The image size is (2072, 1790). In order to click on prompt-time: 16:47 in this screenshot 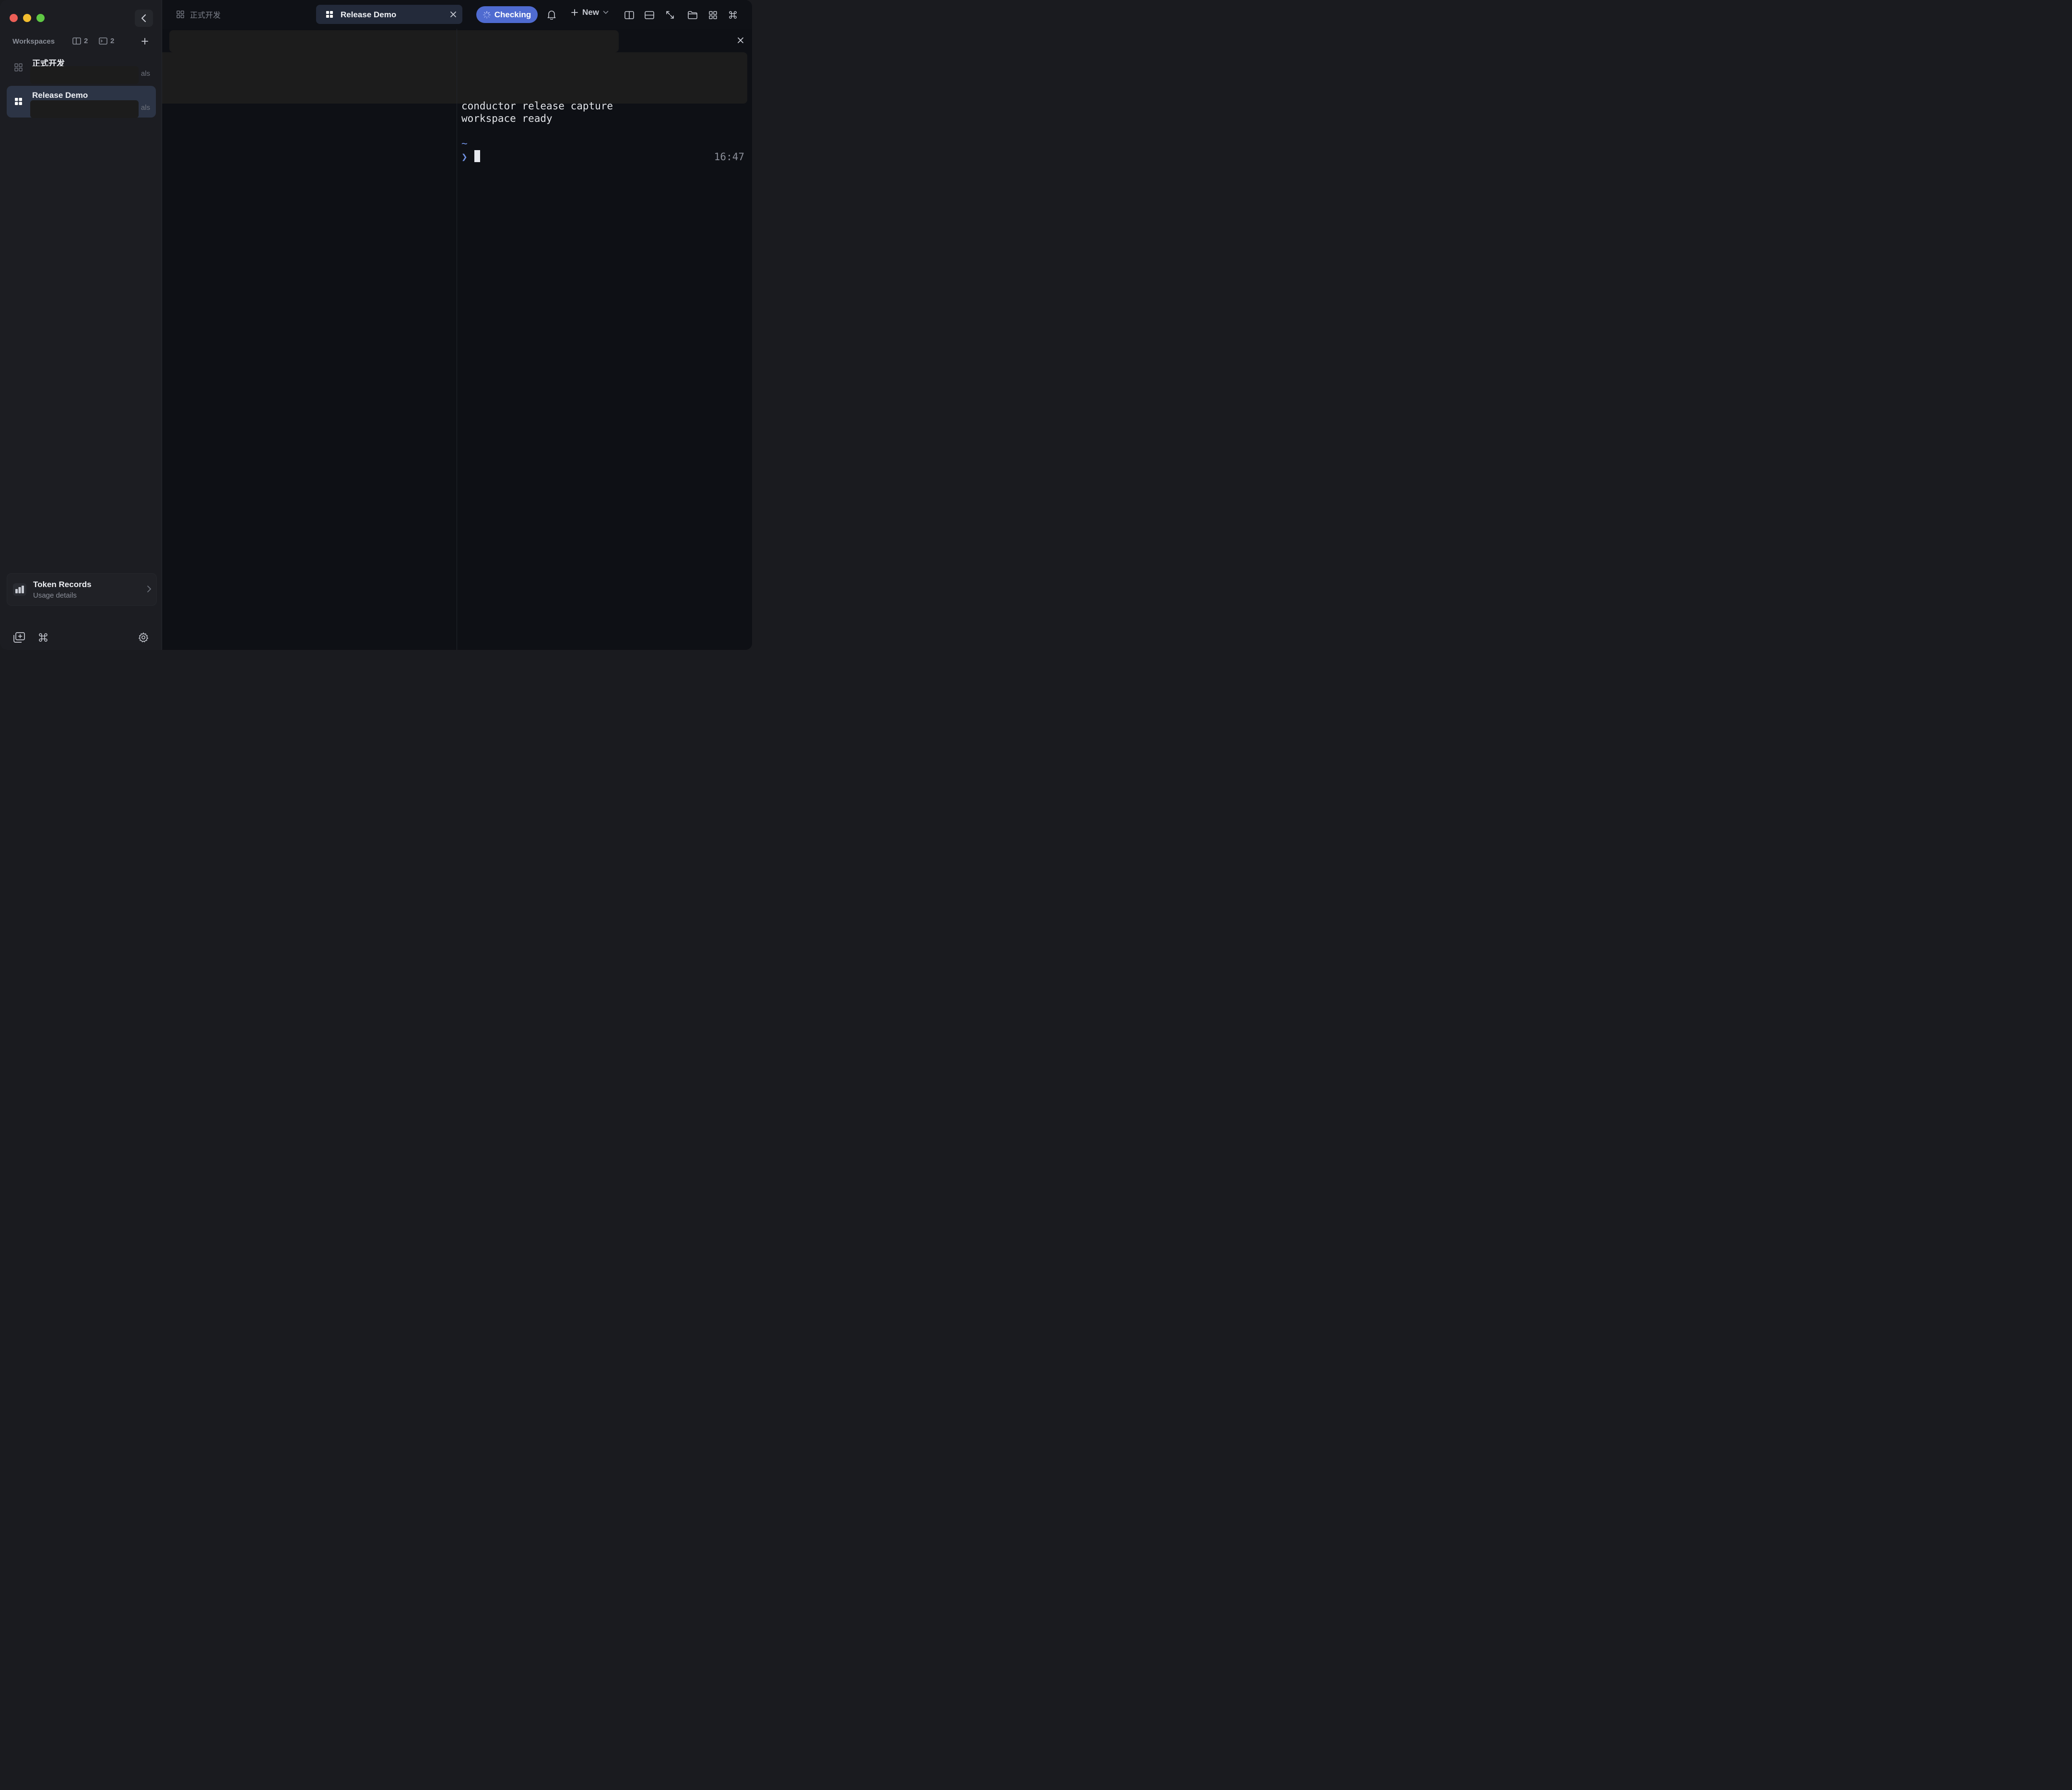, I will do `click(729, 157)`.